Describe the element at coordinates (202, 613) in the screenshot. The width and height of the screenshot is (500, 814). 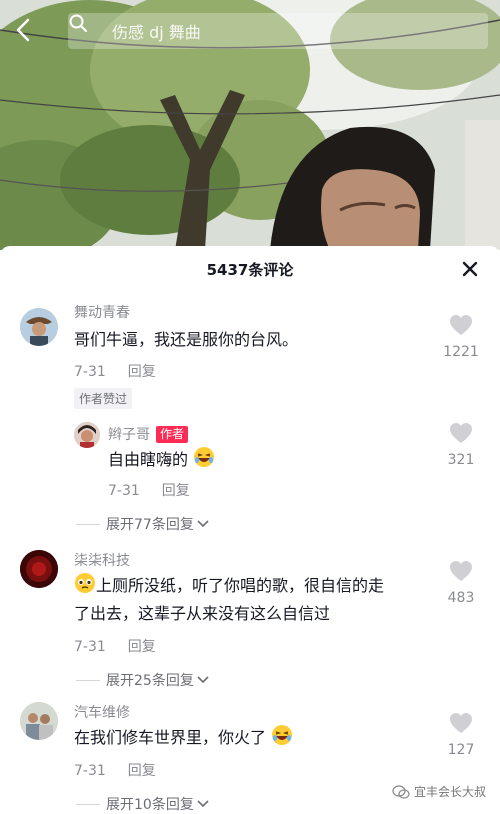
I see `comment-text-line-2: 了出去，这辈子从来没有这么自信过` at that location.